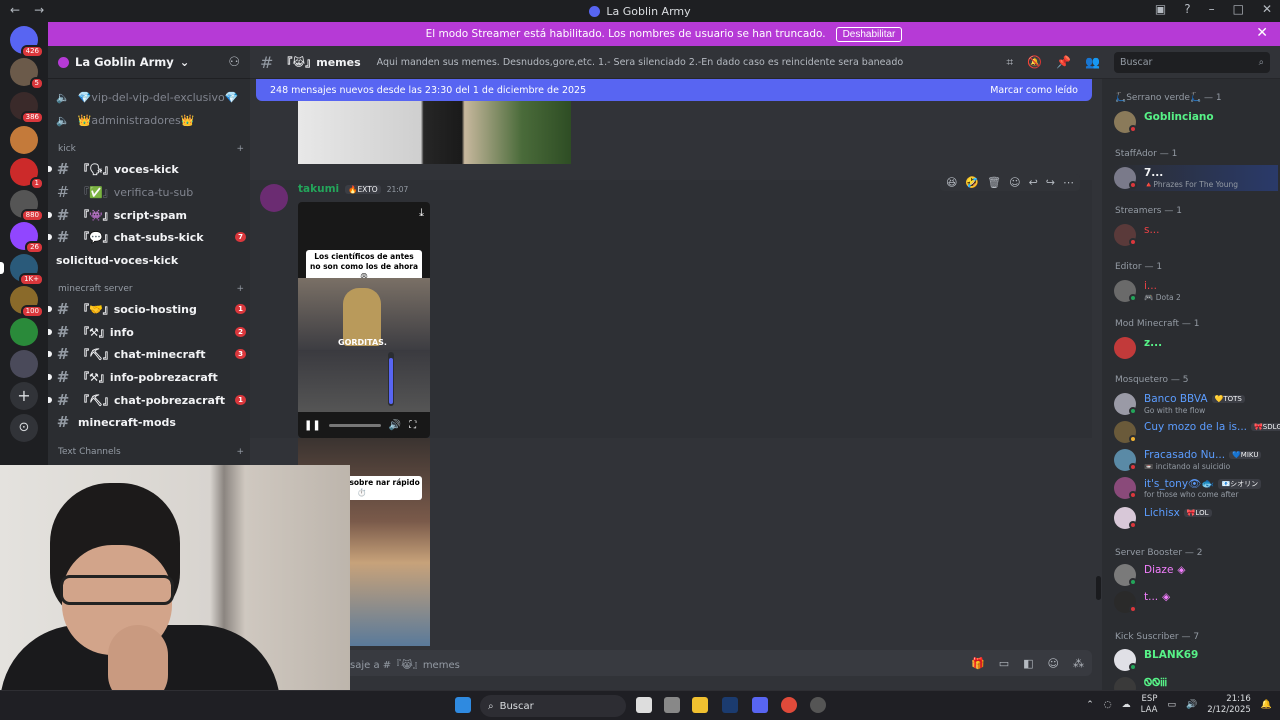 This screenshot has width=1280, height=720. Describe the element at coordinates (27, 108) in the screenshot. I see `server-item: 386` at that location.